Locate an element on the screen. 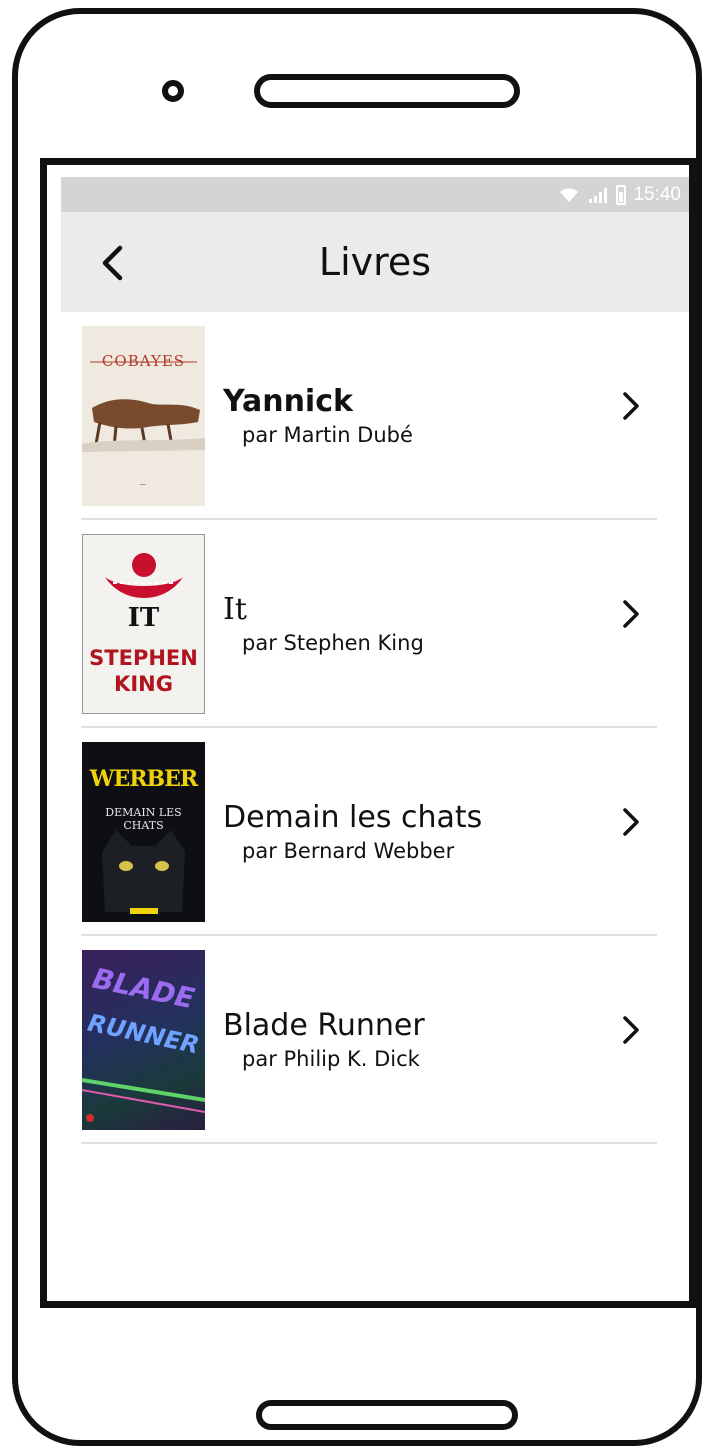  book-info: It par Stephen King is located at coordinates (323, 625).